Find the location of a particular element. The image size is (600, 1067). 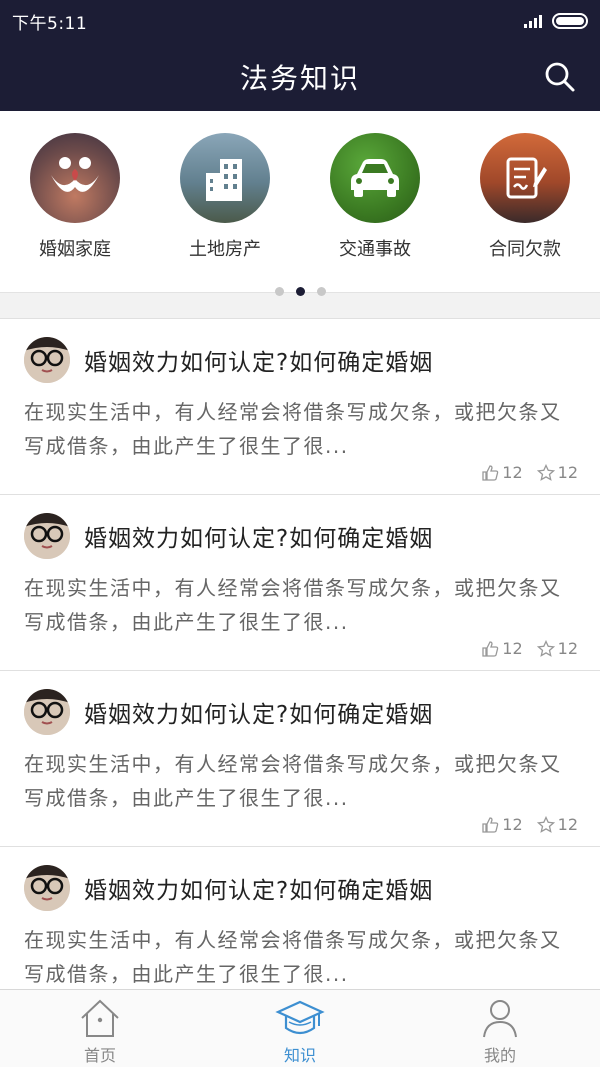

category-traffic: 交通事故 is located at coordinates (375, 197).